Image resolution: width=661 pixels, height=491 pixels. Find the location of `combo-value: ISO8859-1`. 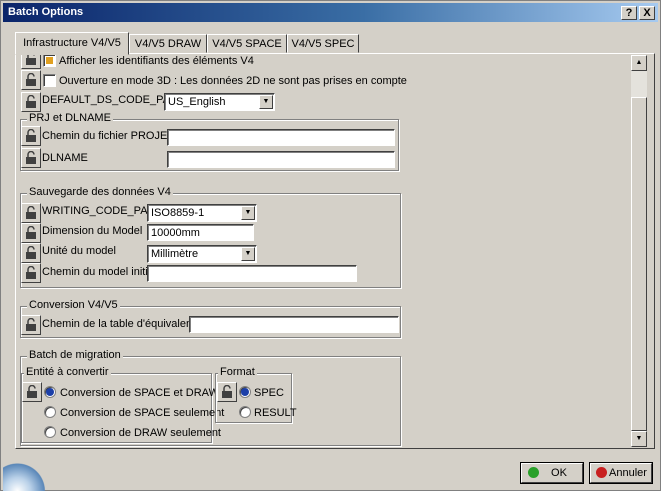

combo-value: ISO8859-1 is located at coordinates (178, 213).